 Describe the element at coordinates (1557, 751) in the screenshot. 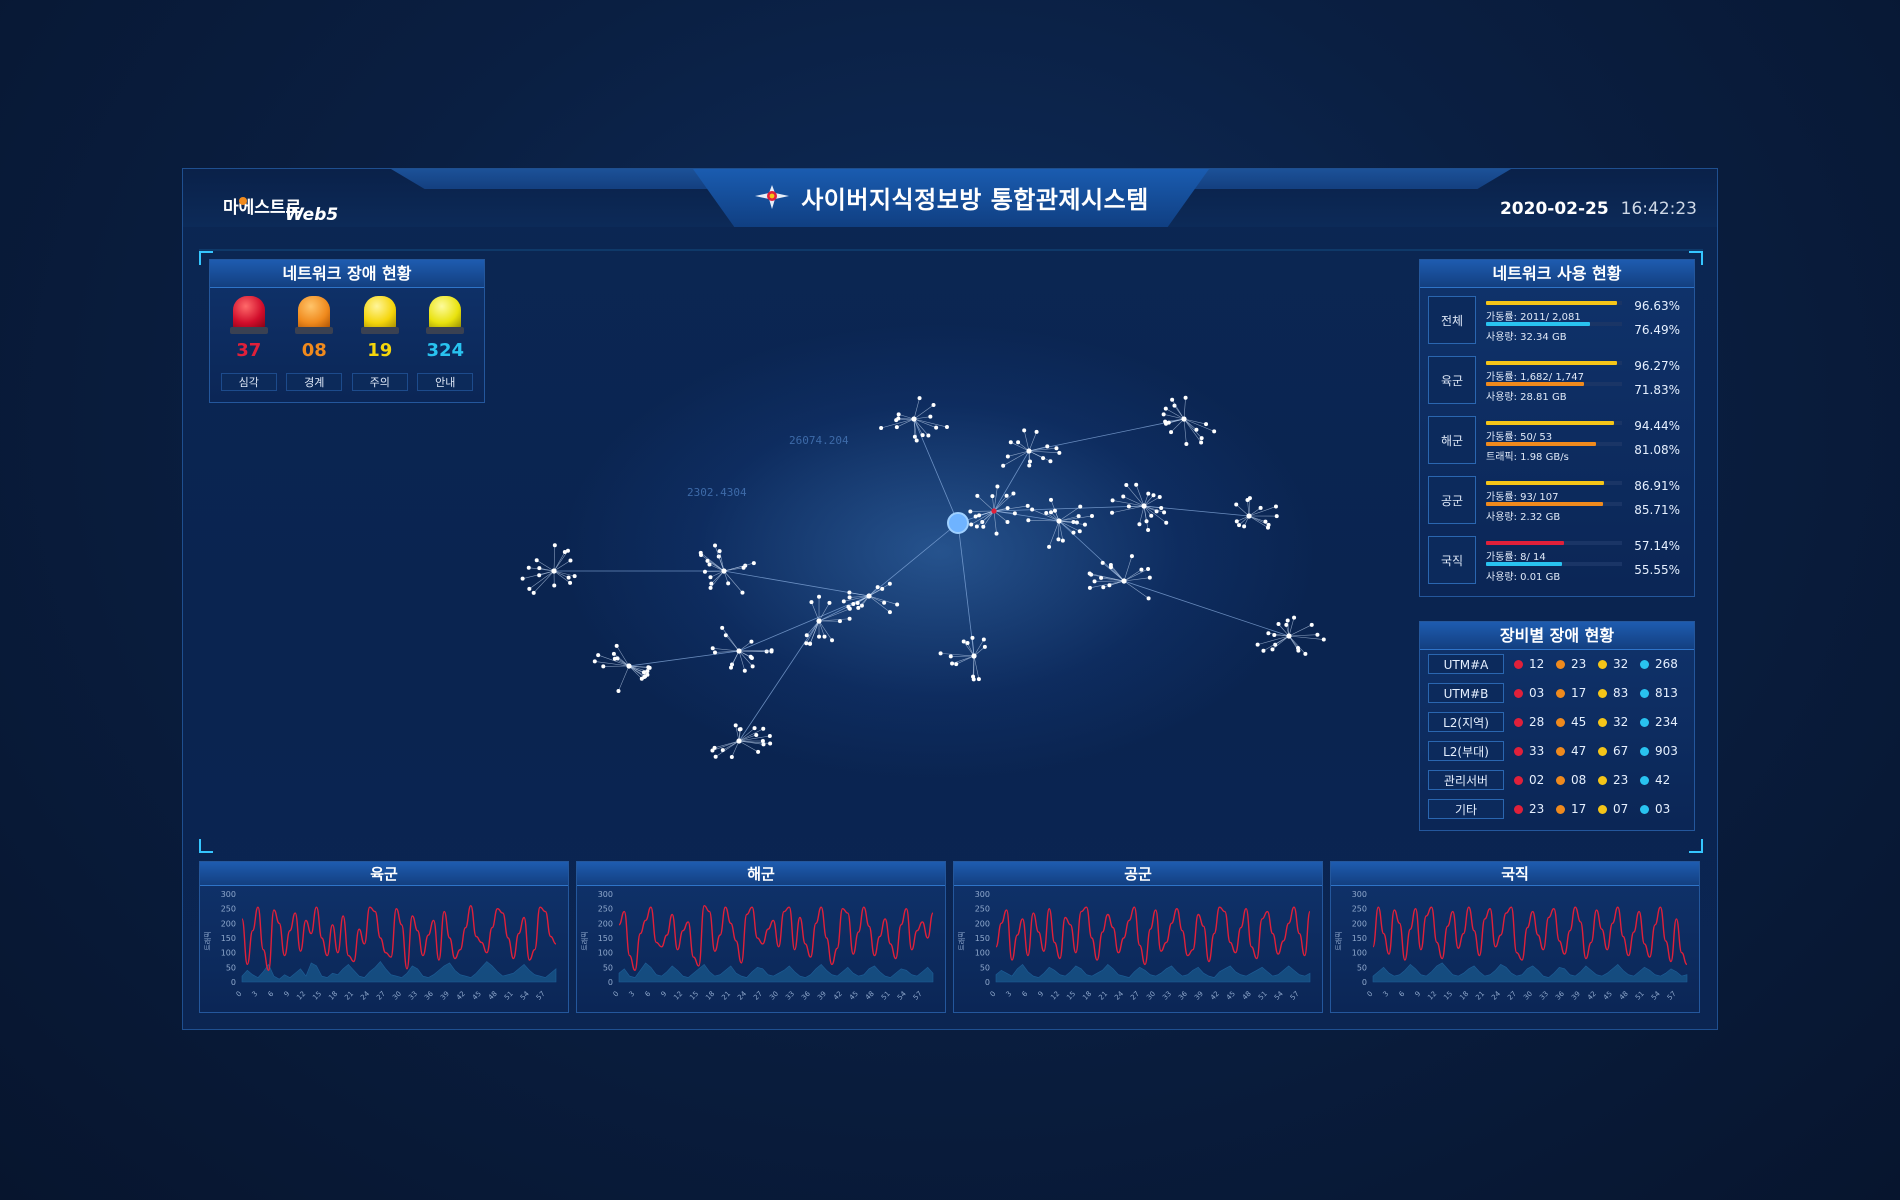

I see `equipment-row: L2(부대) 33 47 67 903` at that location.